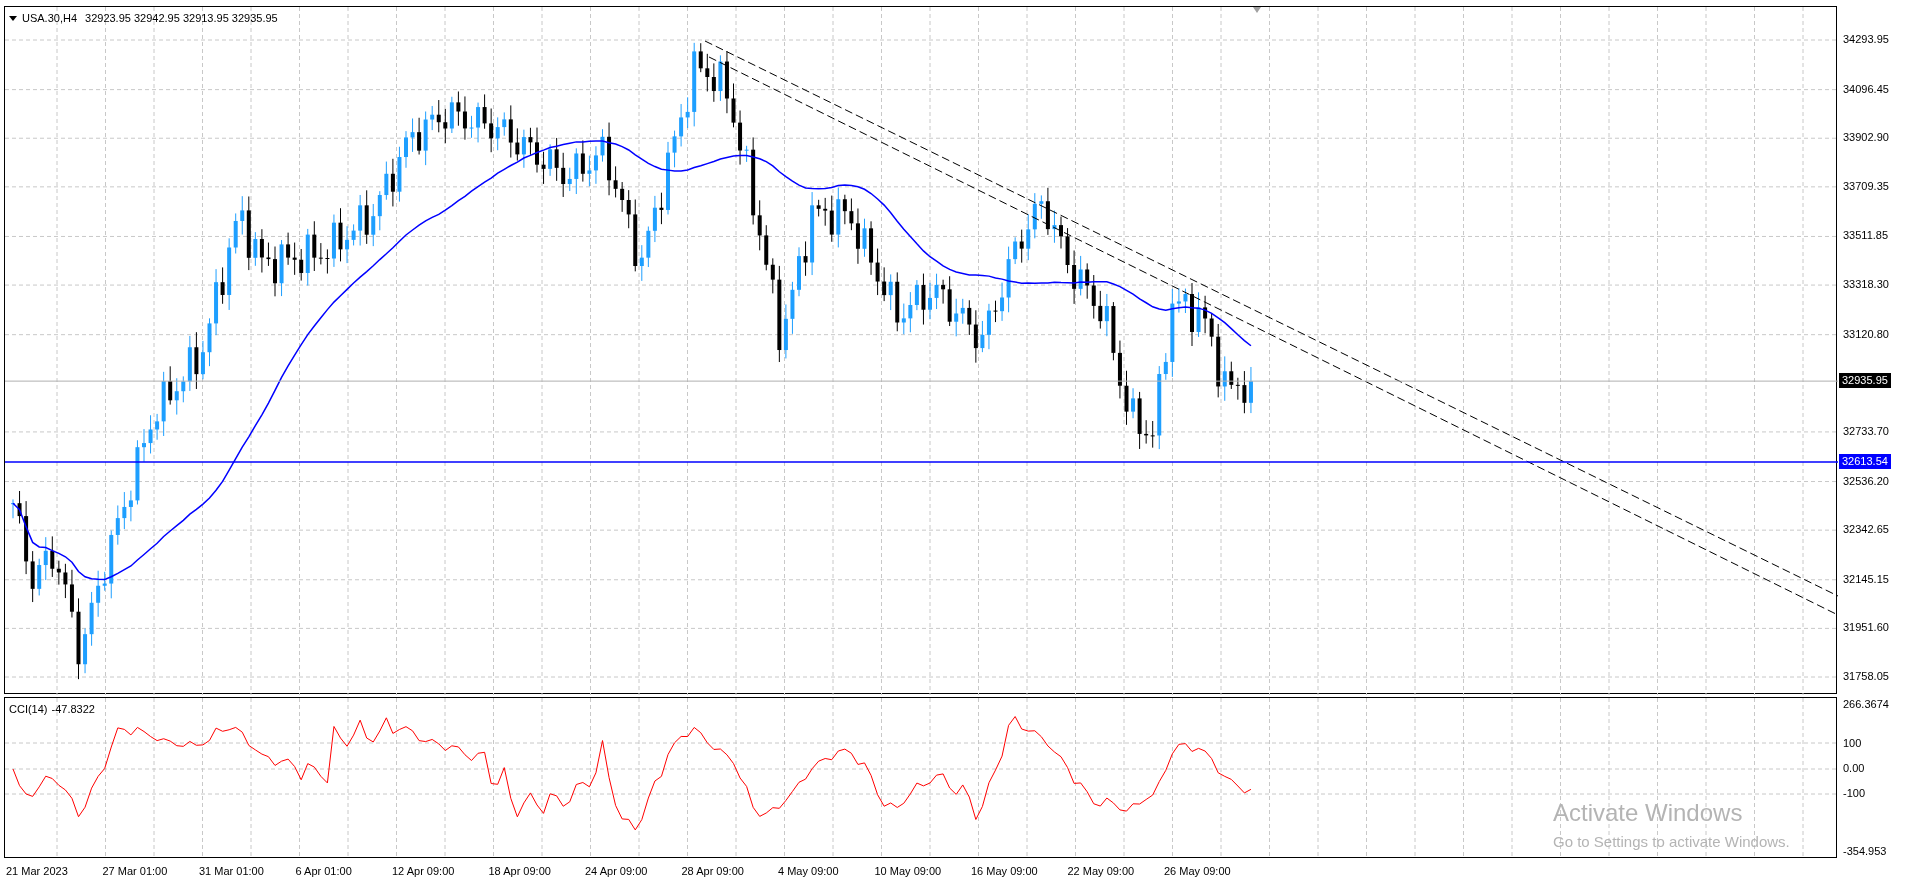 This screenshot has height=887, width=1920. What do you see at coordinates (1866, 88) in the screenshot?
I see `price-label: 34096.45` at bounding box center [1866, 88].